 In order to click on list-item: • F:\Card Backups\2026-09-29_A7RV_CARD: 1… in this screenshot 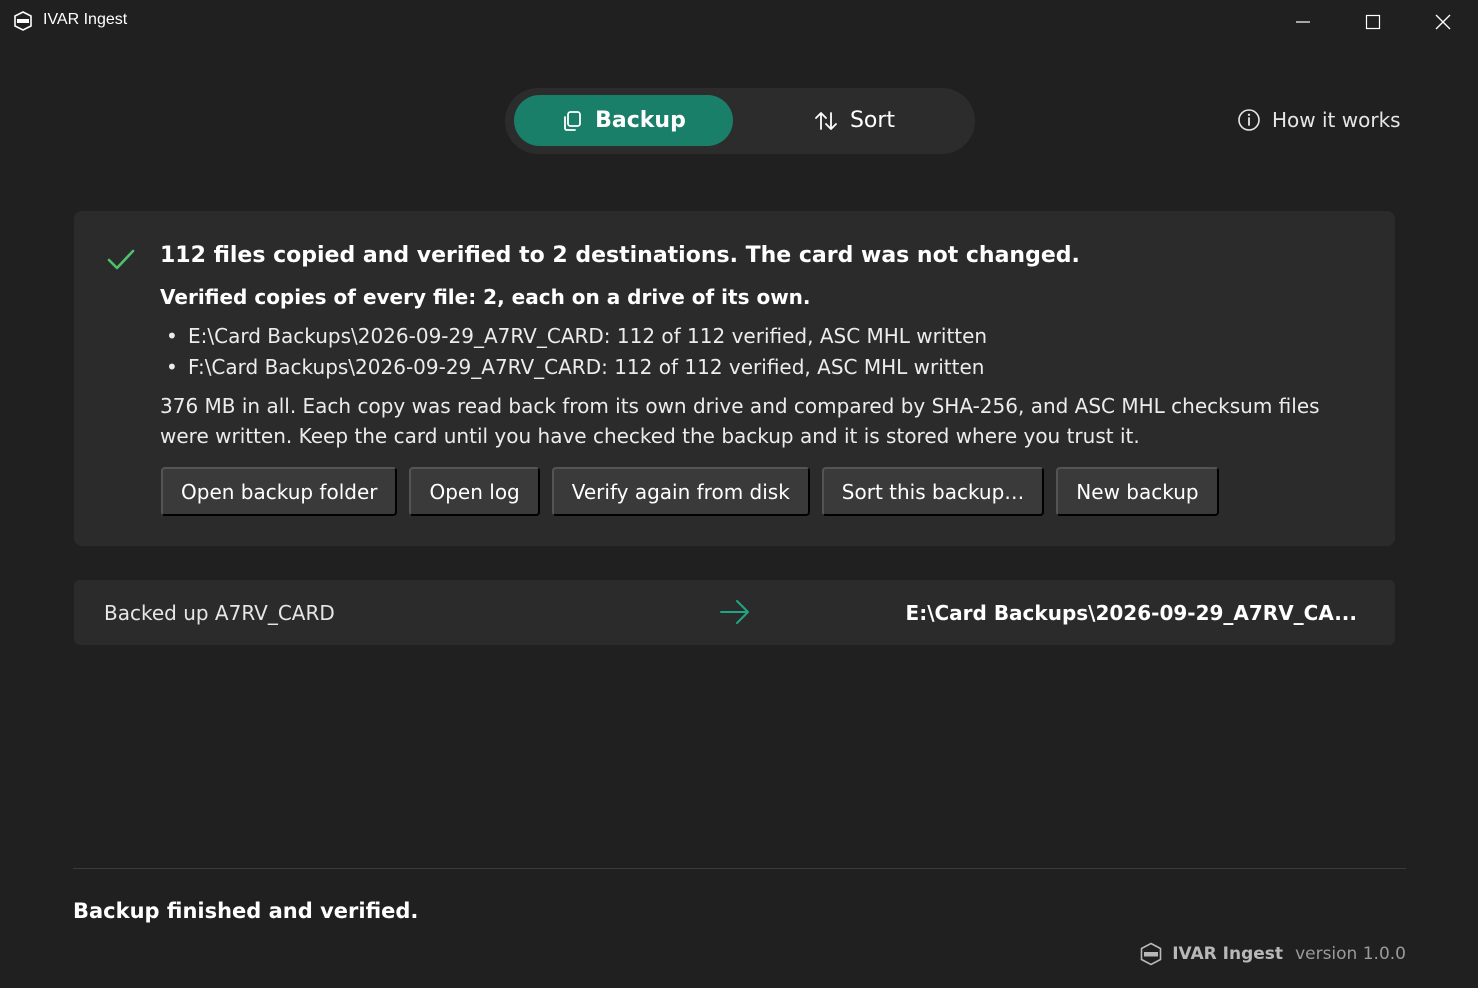, I will do `click(575, 367)`.